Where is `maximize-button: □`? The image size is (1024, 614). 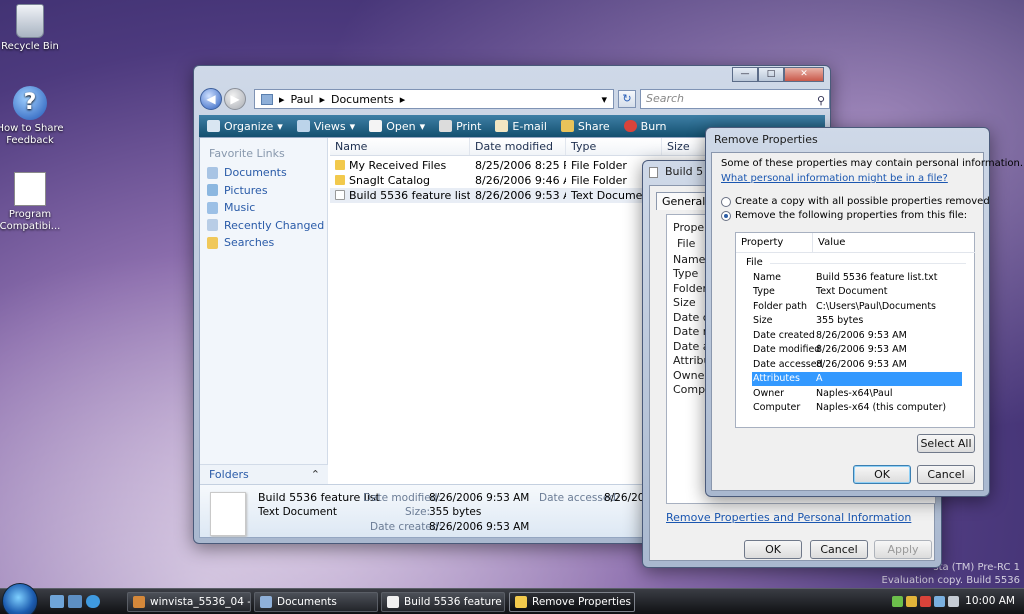
maximize-button: □ is located at coordinates (771, 74).